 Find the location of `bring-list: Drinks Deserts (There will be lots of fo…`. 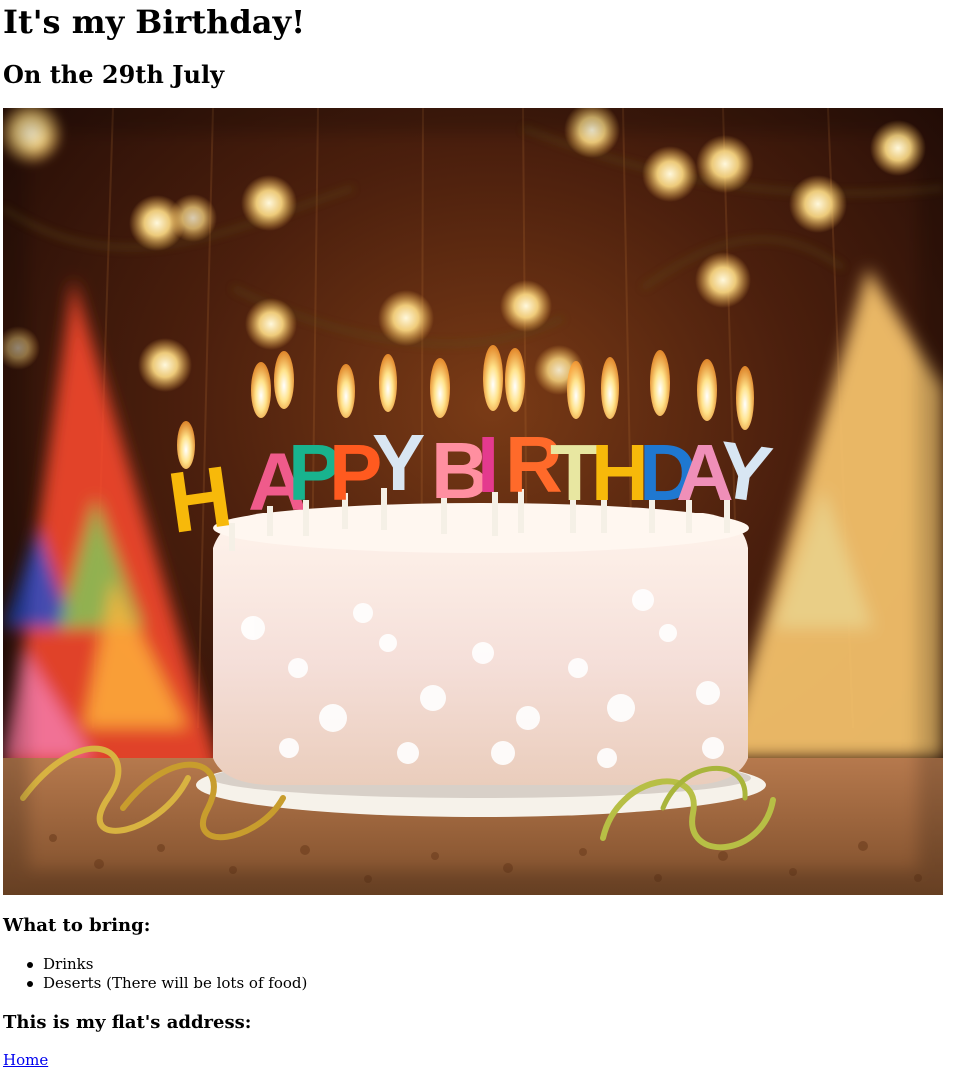

bring-list: Drinks Deserts (There will be lots of fo… is located at coordinates (167, 974).